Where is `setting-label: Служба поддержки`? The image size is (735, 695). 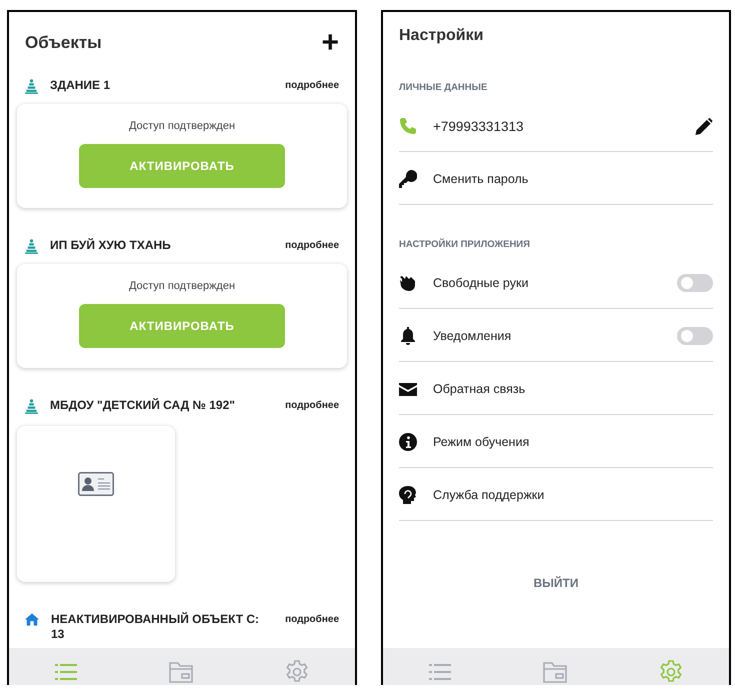
setting-label: Служба поддержки is located at coordinates (573, 495).